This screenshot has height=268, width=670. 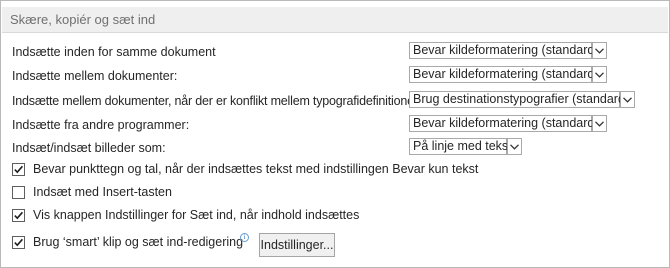 What do you see at coordinates (101, 125) in the screenshot?
I see `row-label-other-programs: Indsætte fra andre programmer:` at bounding box center [101, 125].